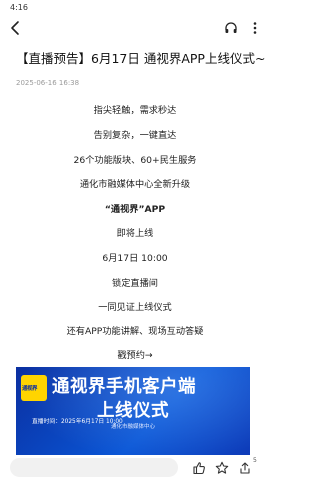 The image size is (320, 480). Describe the element at coordinates (124, 387) in the screenshot. I see `banner-title: 通视界手机客户端` at that location.